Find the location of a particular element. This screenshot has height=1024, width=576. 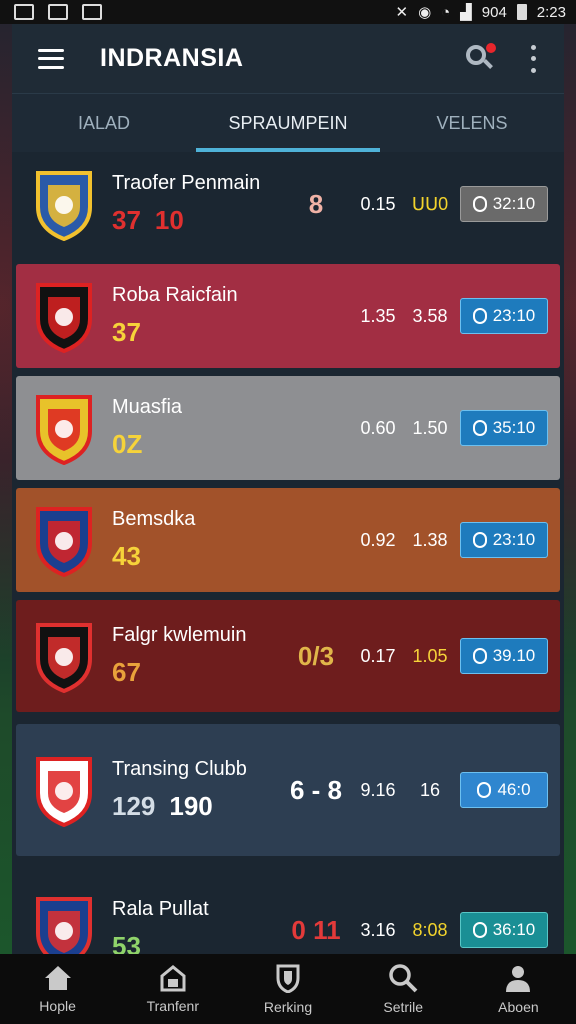

match-time-button: 39.10 is located at coordinates (504, 656).